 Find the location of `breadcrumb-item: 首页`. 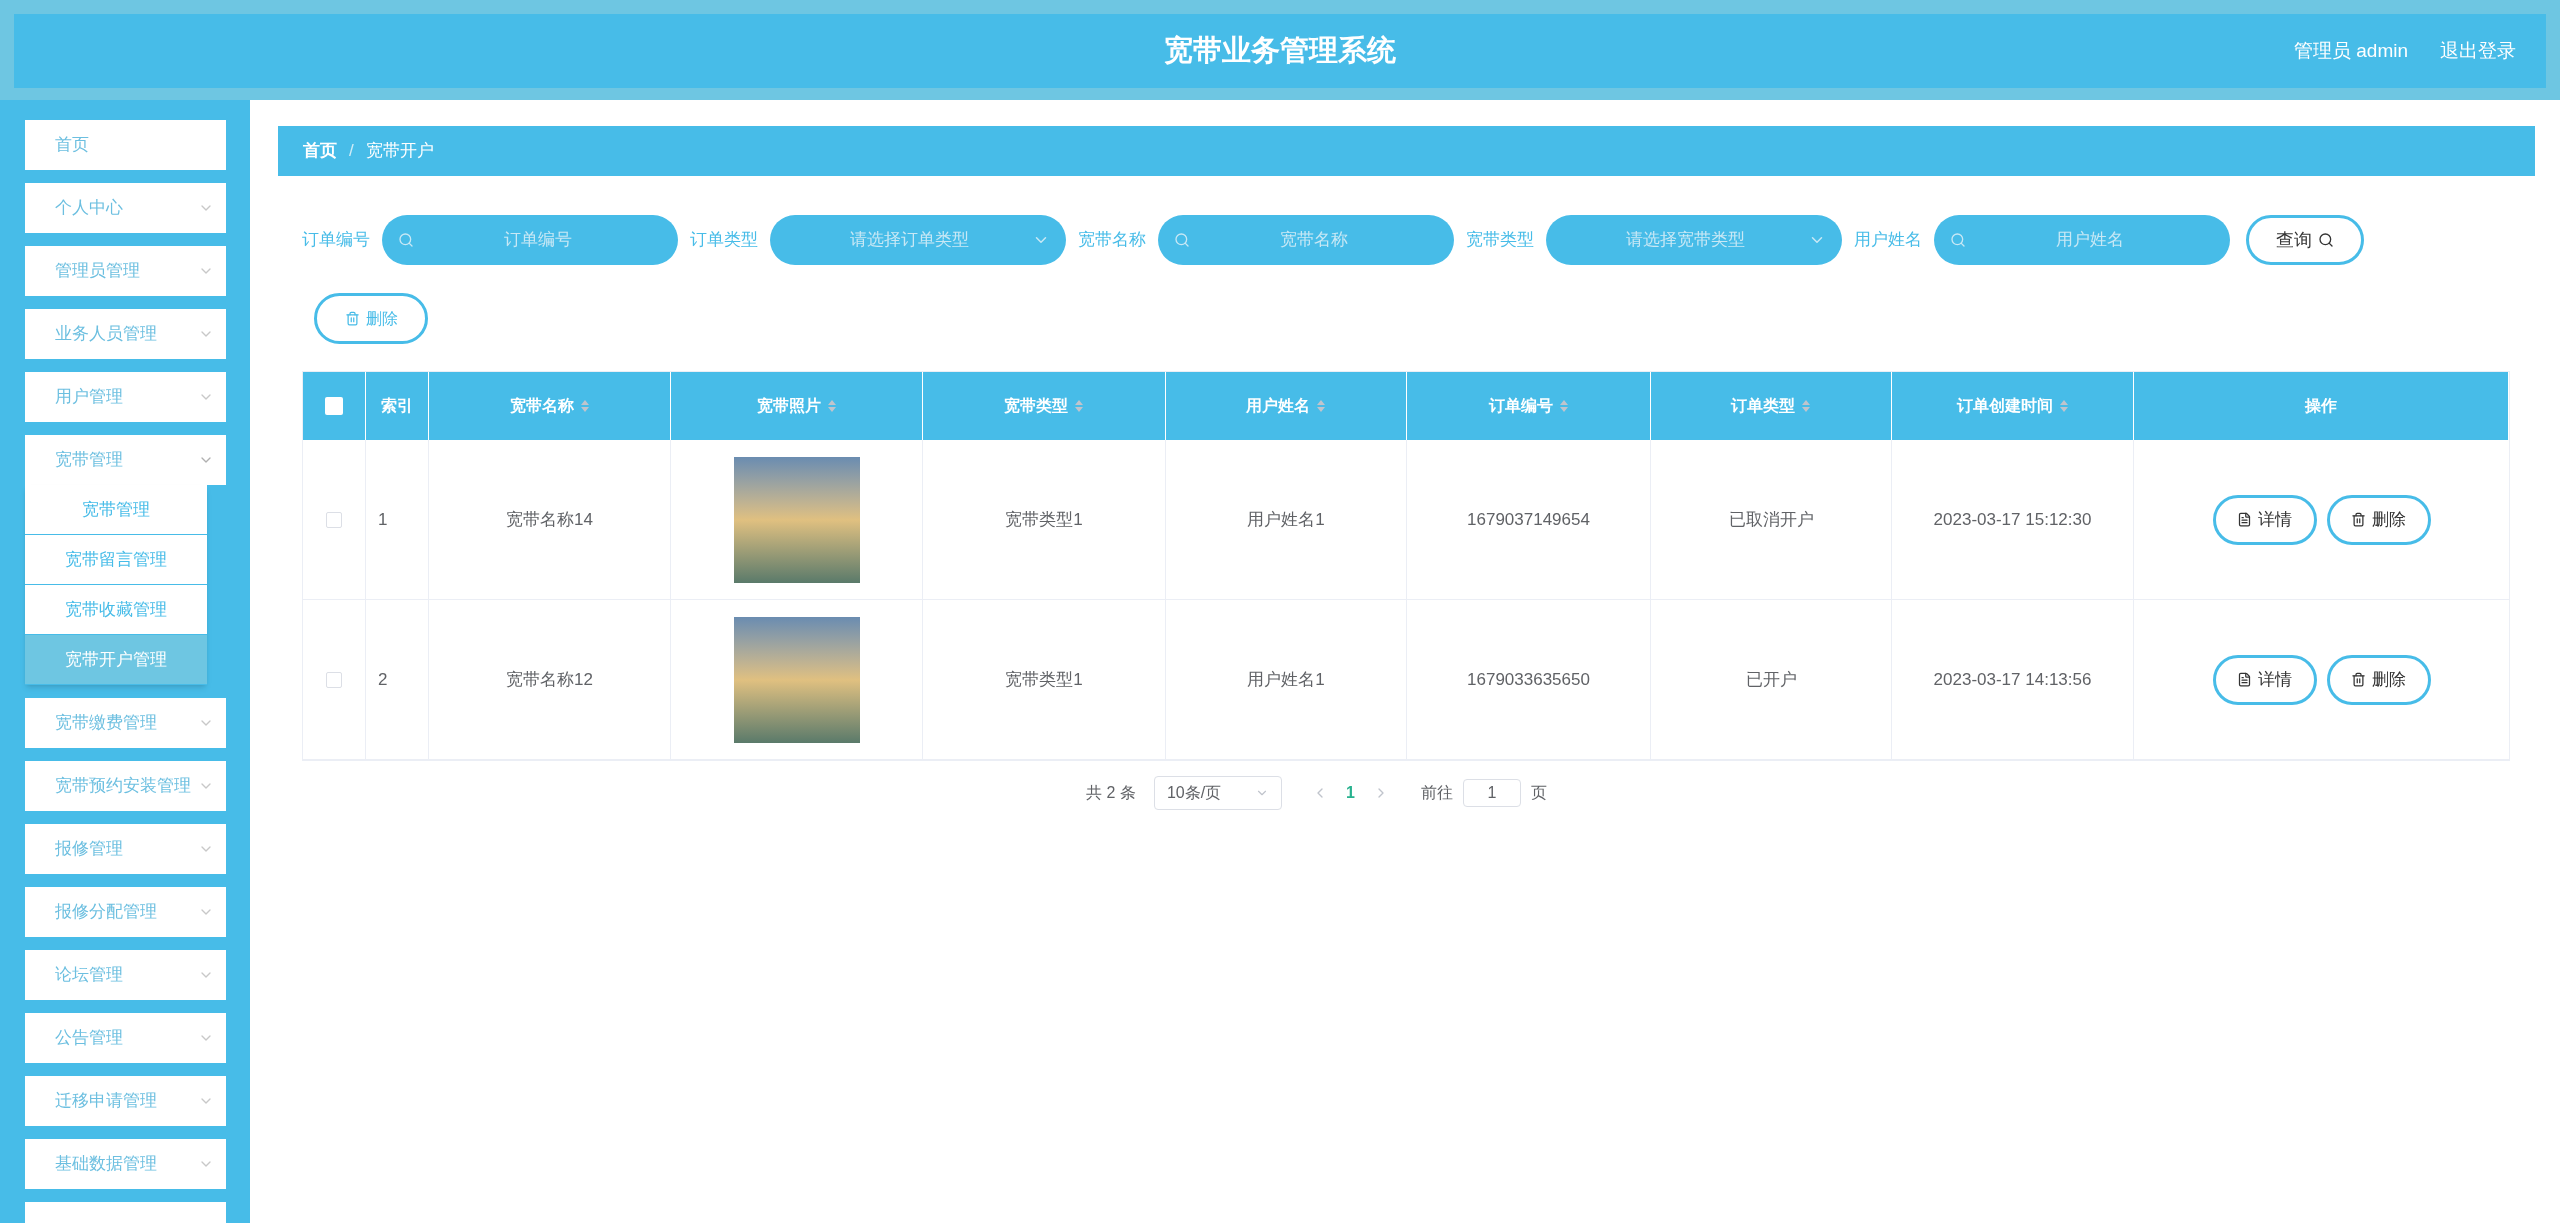

breadcrumb-item: 首页 is located at coordinates (320, 151).